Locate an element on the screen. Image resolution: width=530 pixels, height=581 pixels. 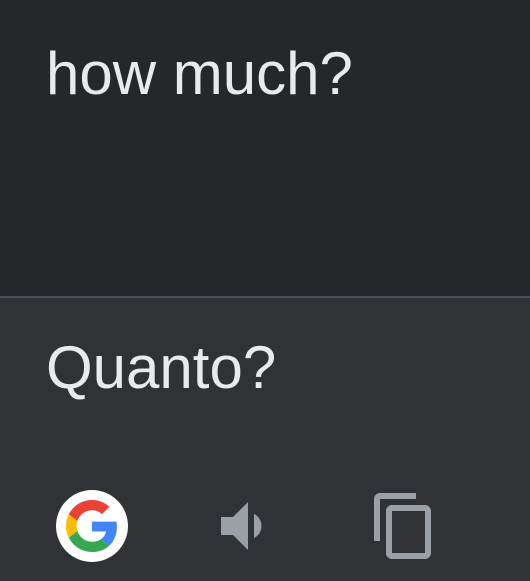
google-search-button is located at coordinates (92, 526).